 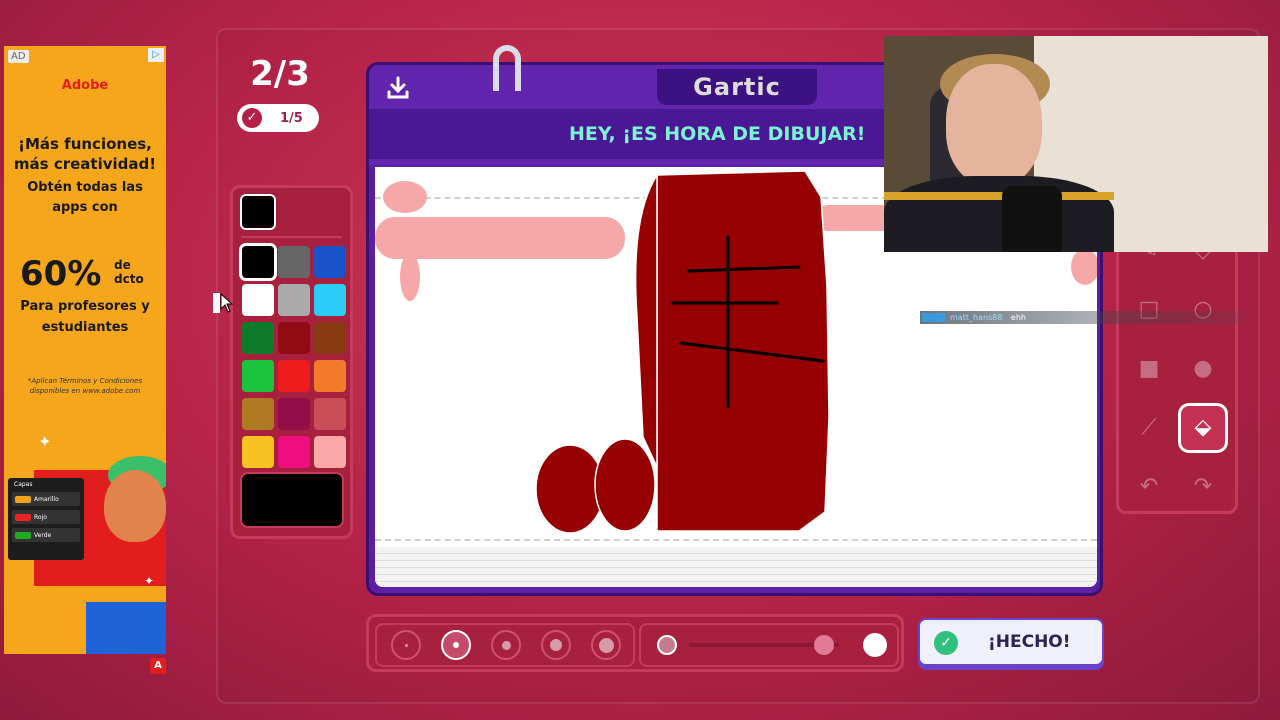 I want to click on ad-layers-panel: Capas Amarillo Rojo Verde, so click(x=46, y=519).